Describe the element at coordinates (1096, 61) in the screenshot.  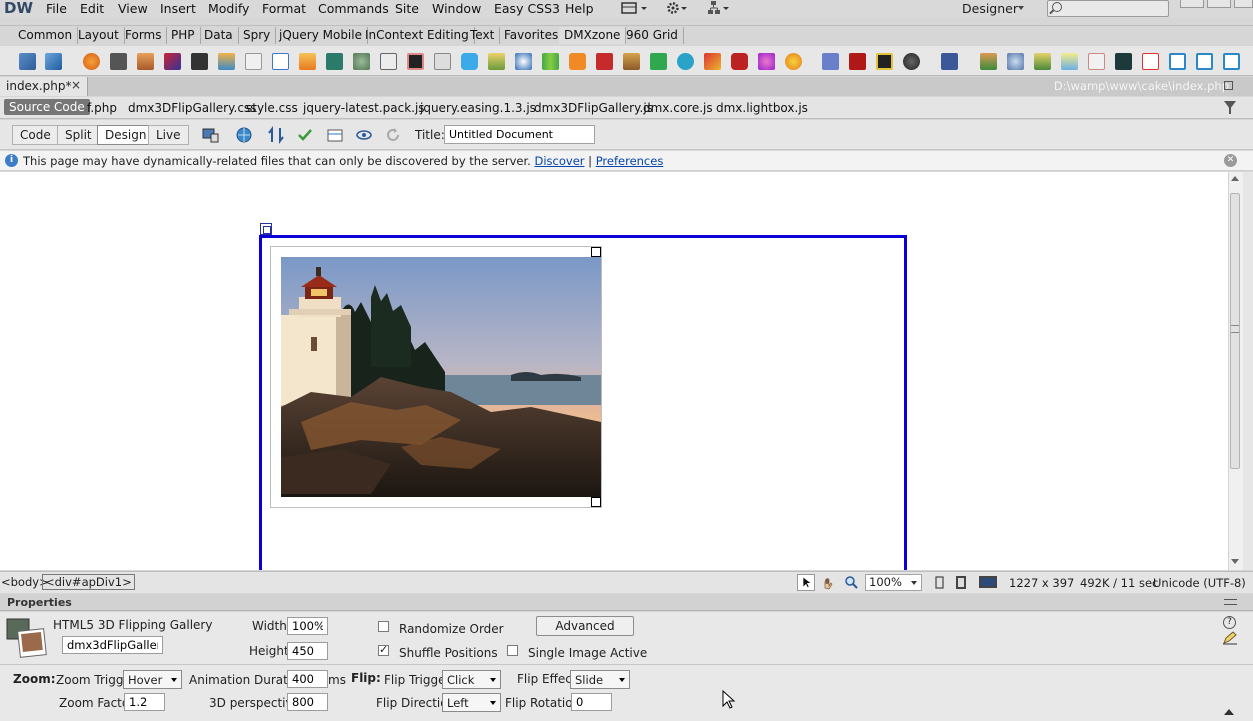
I see `insert-bookmark-icon` at that location.